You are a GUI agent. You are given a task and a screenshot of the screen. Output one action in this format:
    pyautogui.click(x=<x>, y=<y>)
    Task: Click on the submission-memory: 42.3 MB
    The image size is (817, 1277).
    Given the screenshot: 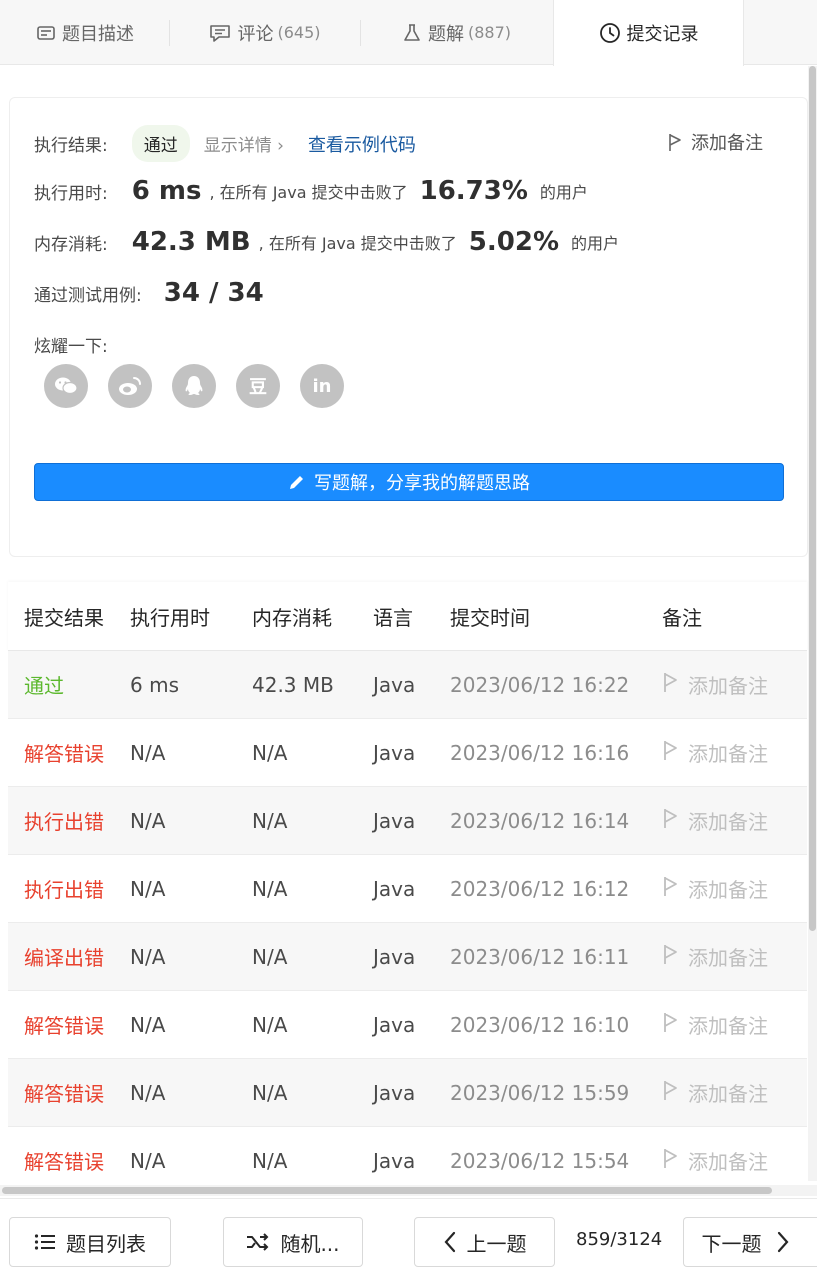 What is the action you would take?
    pyautogui.click(x=293, y=684)
    